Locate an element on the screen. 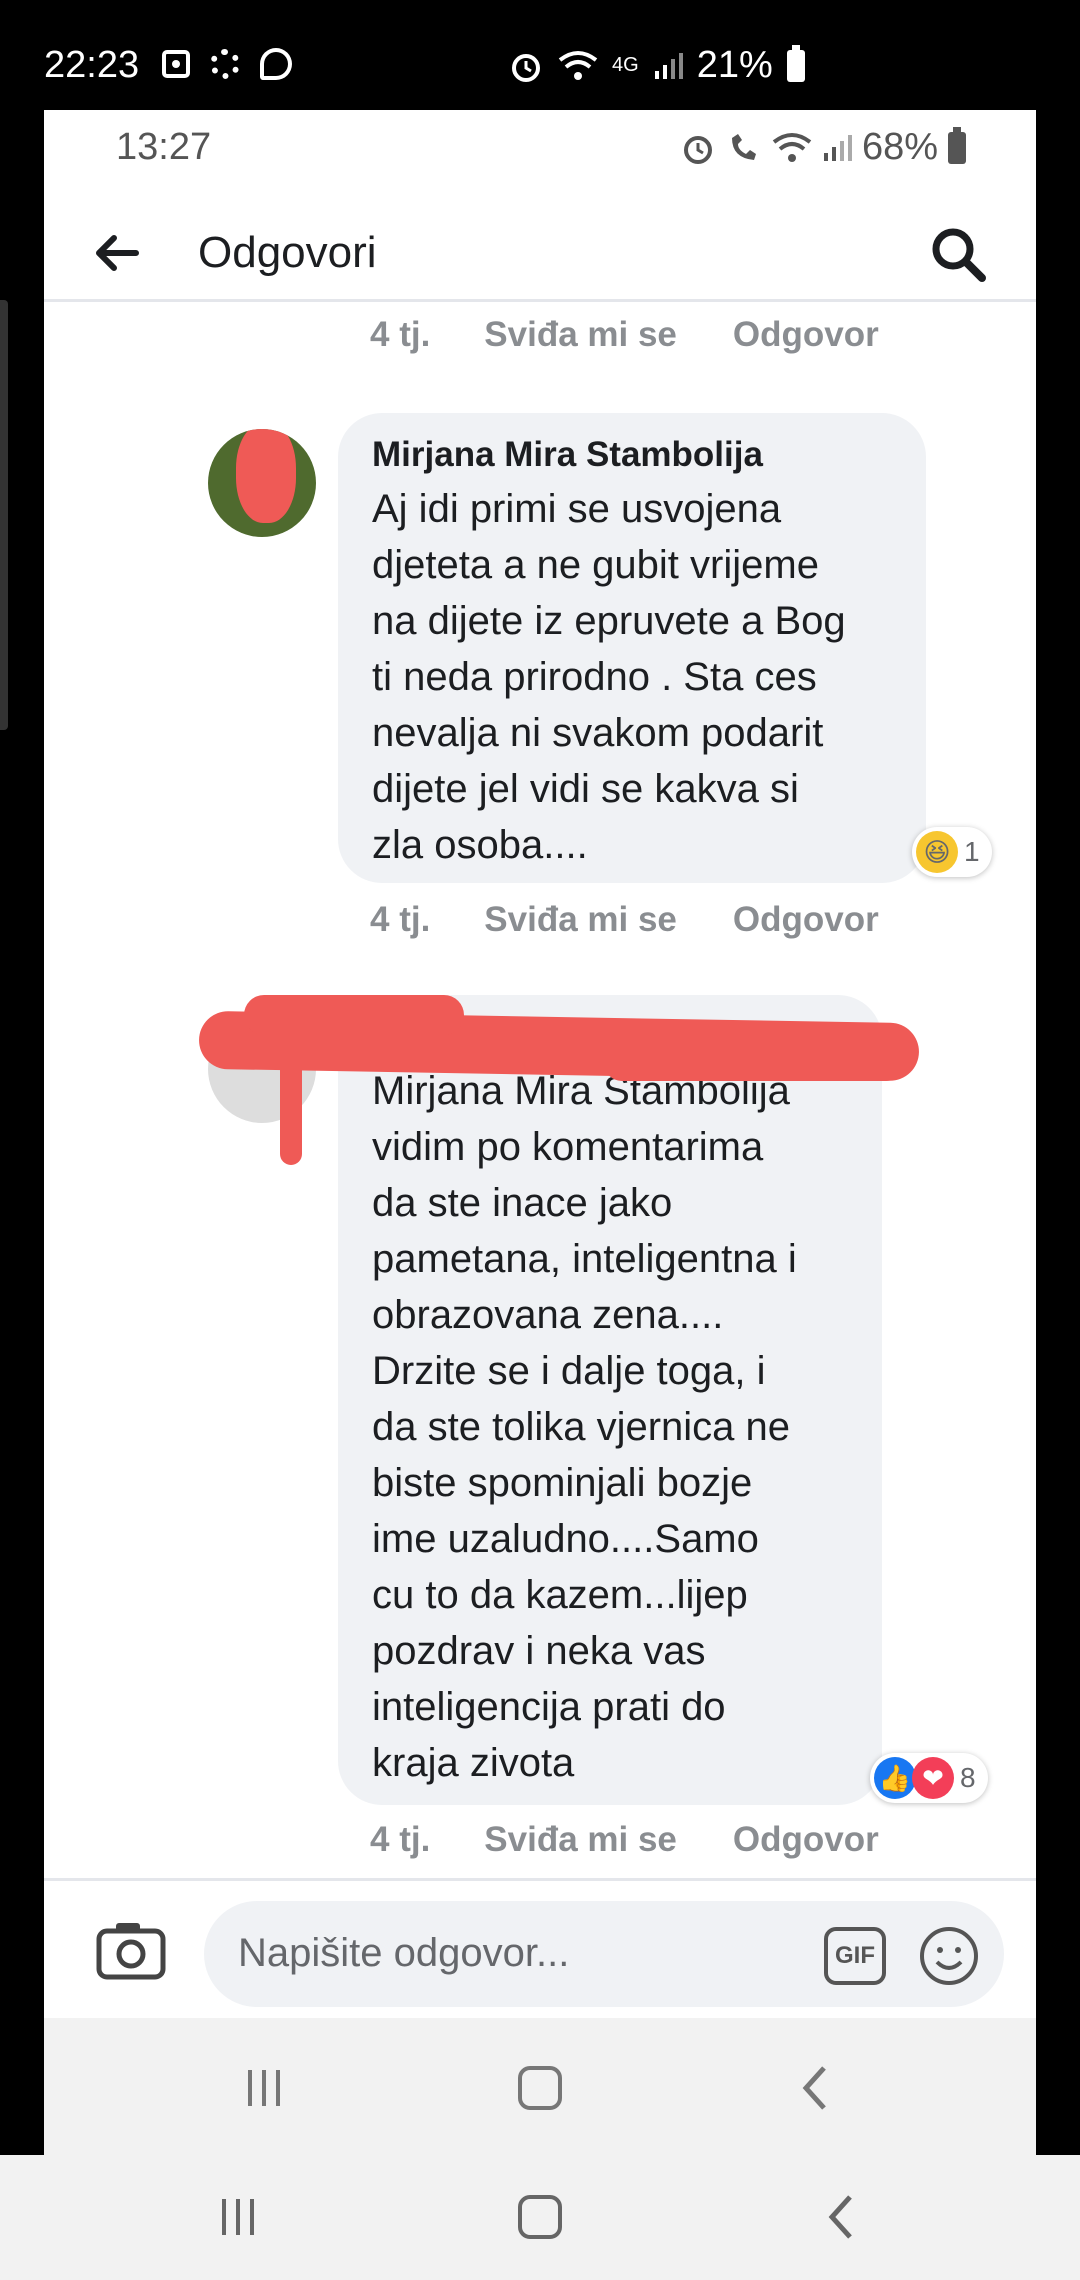 The height and width of the screenshot is (2280, 1080). reaction-count: 1 is located at coordinates (972, 851).